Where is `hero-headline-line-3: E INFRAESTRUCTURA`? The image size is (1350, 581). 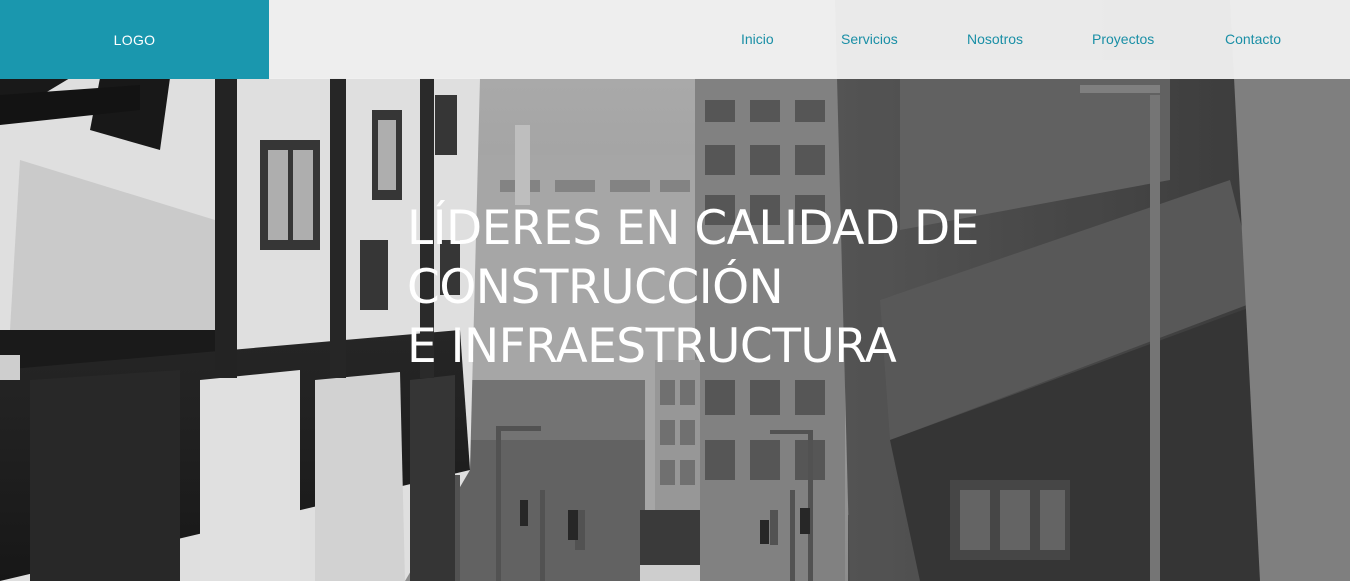 hero-headline-line-3: E INFRAESTRUCTURA is located at coordinates (652, 346).